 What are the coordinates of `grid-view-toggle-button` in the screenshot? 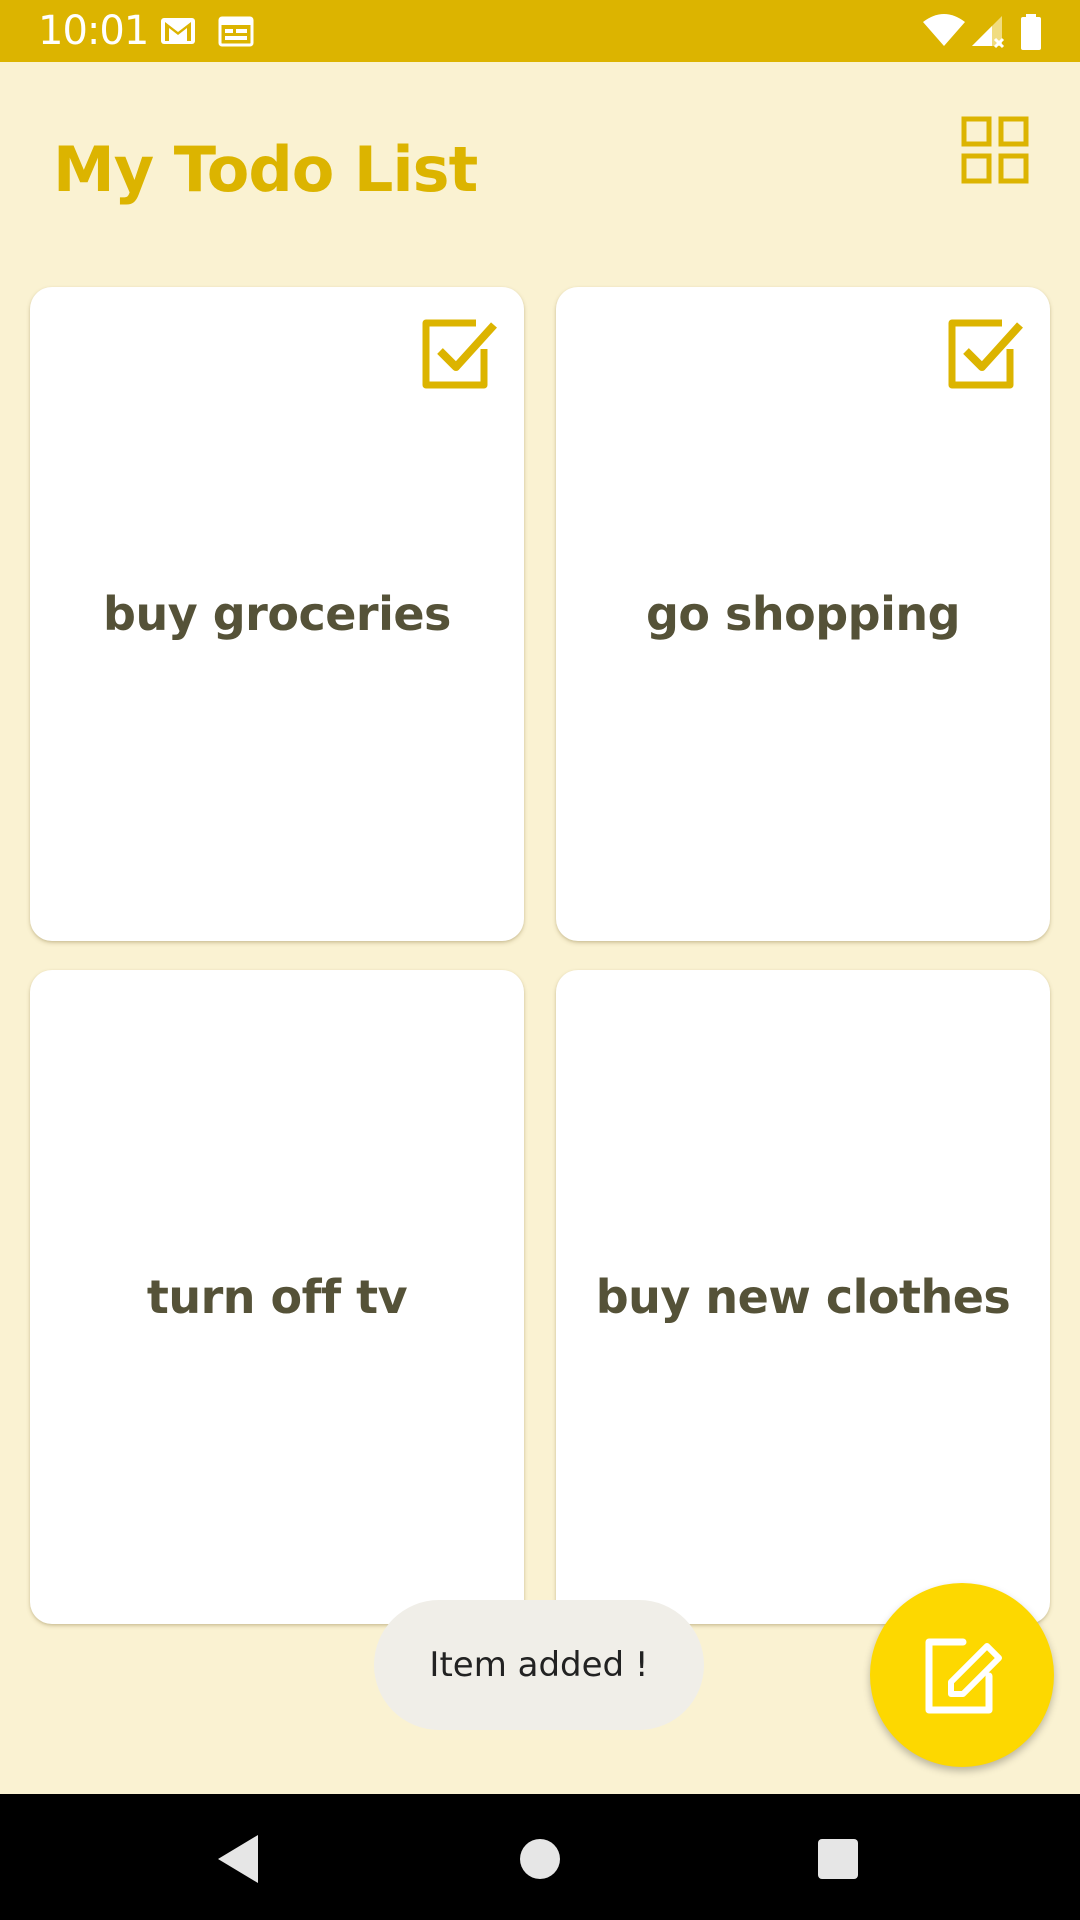 It's located at (995, 150).